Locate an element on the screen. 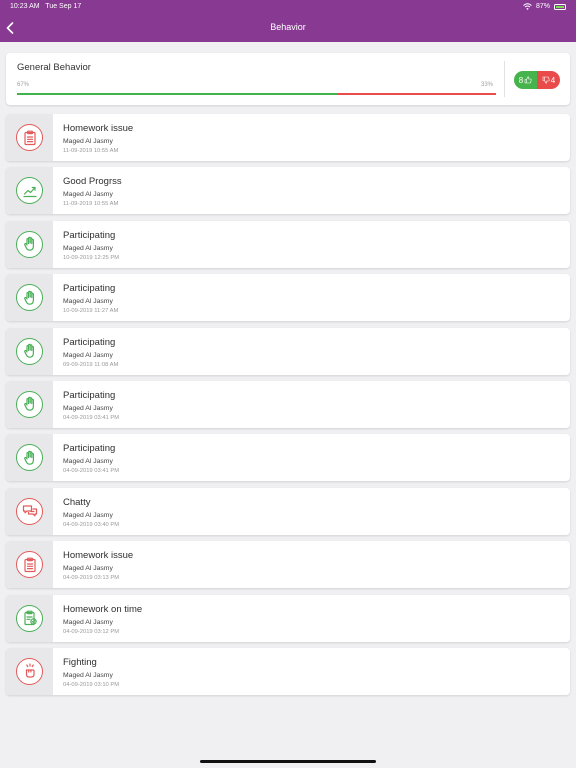 This screenshot has height=768, width=576. record-date: 10-09-2019 12:25 PM is located at coordinates (91, 257).